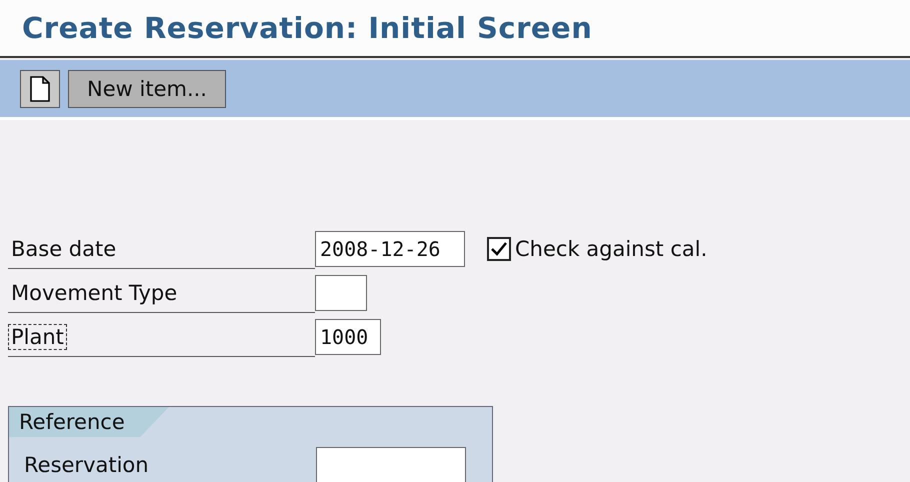  I want to click on document-icon, so click(40, 88).